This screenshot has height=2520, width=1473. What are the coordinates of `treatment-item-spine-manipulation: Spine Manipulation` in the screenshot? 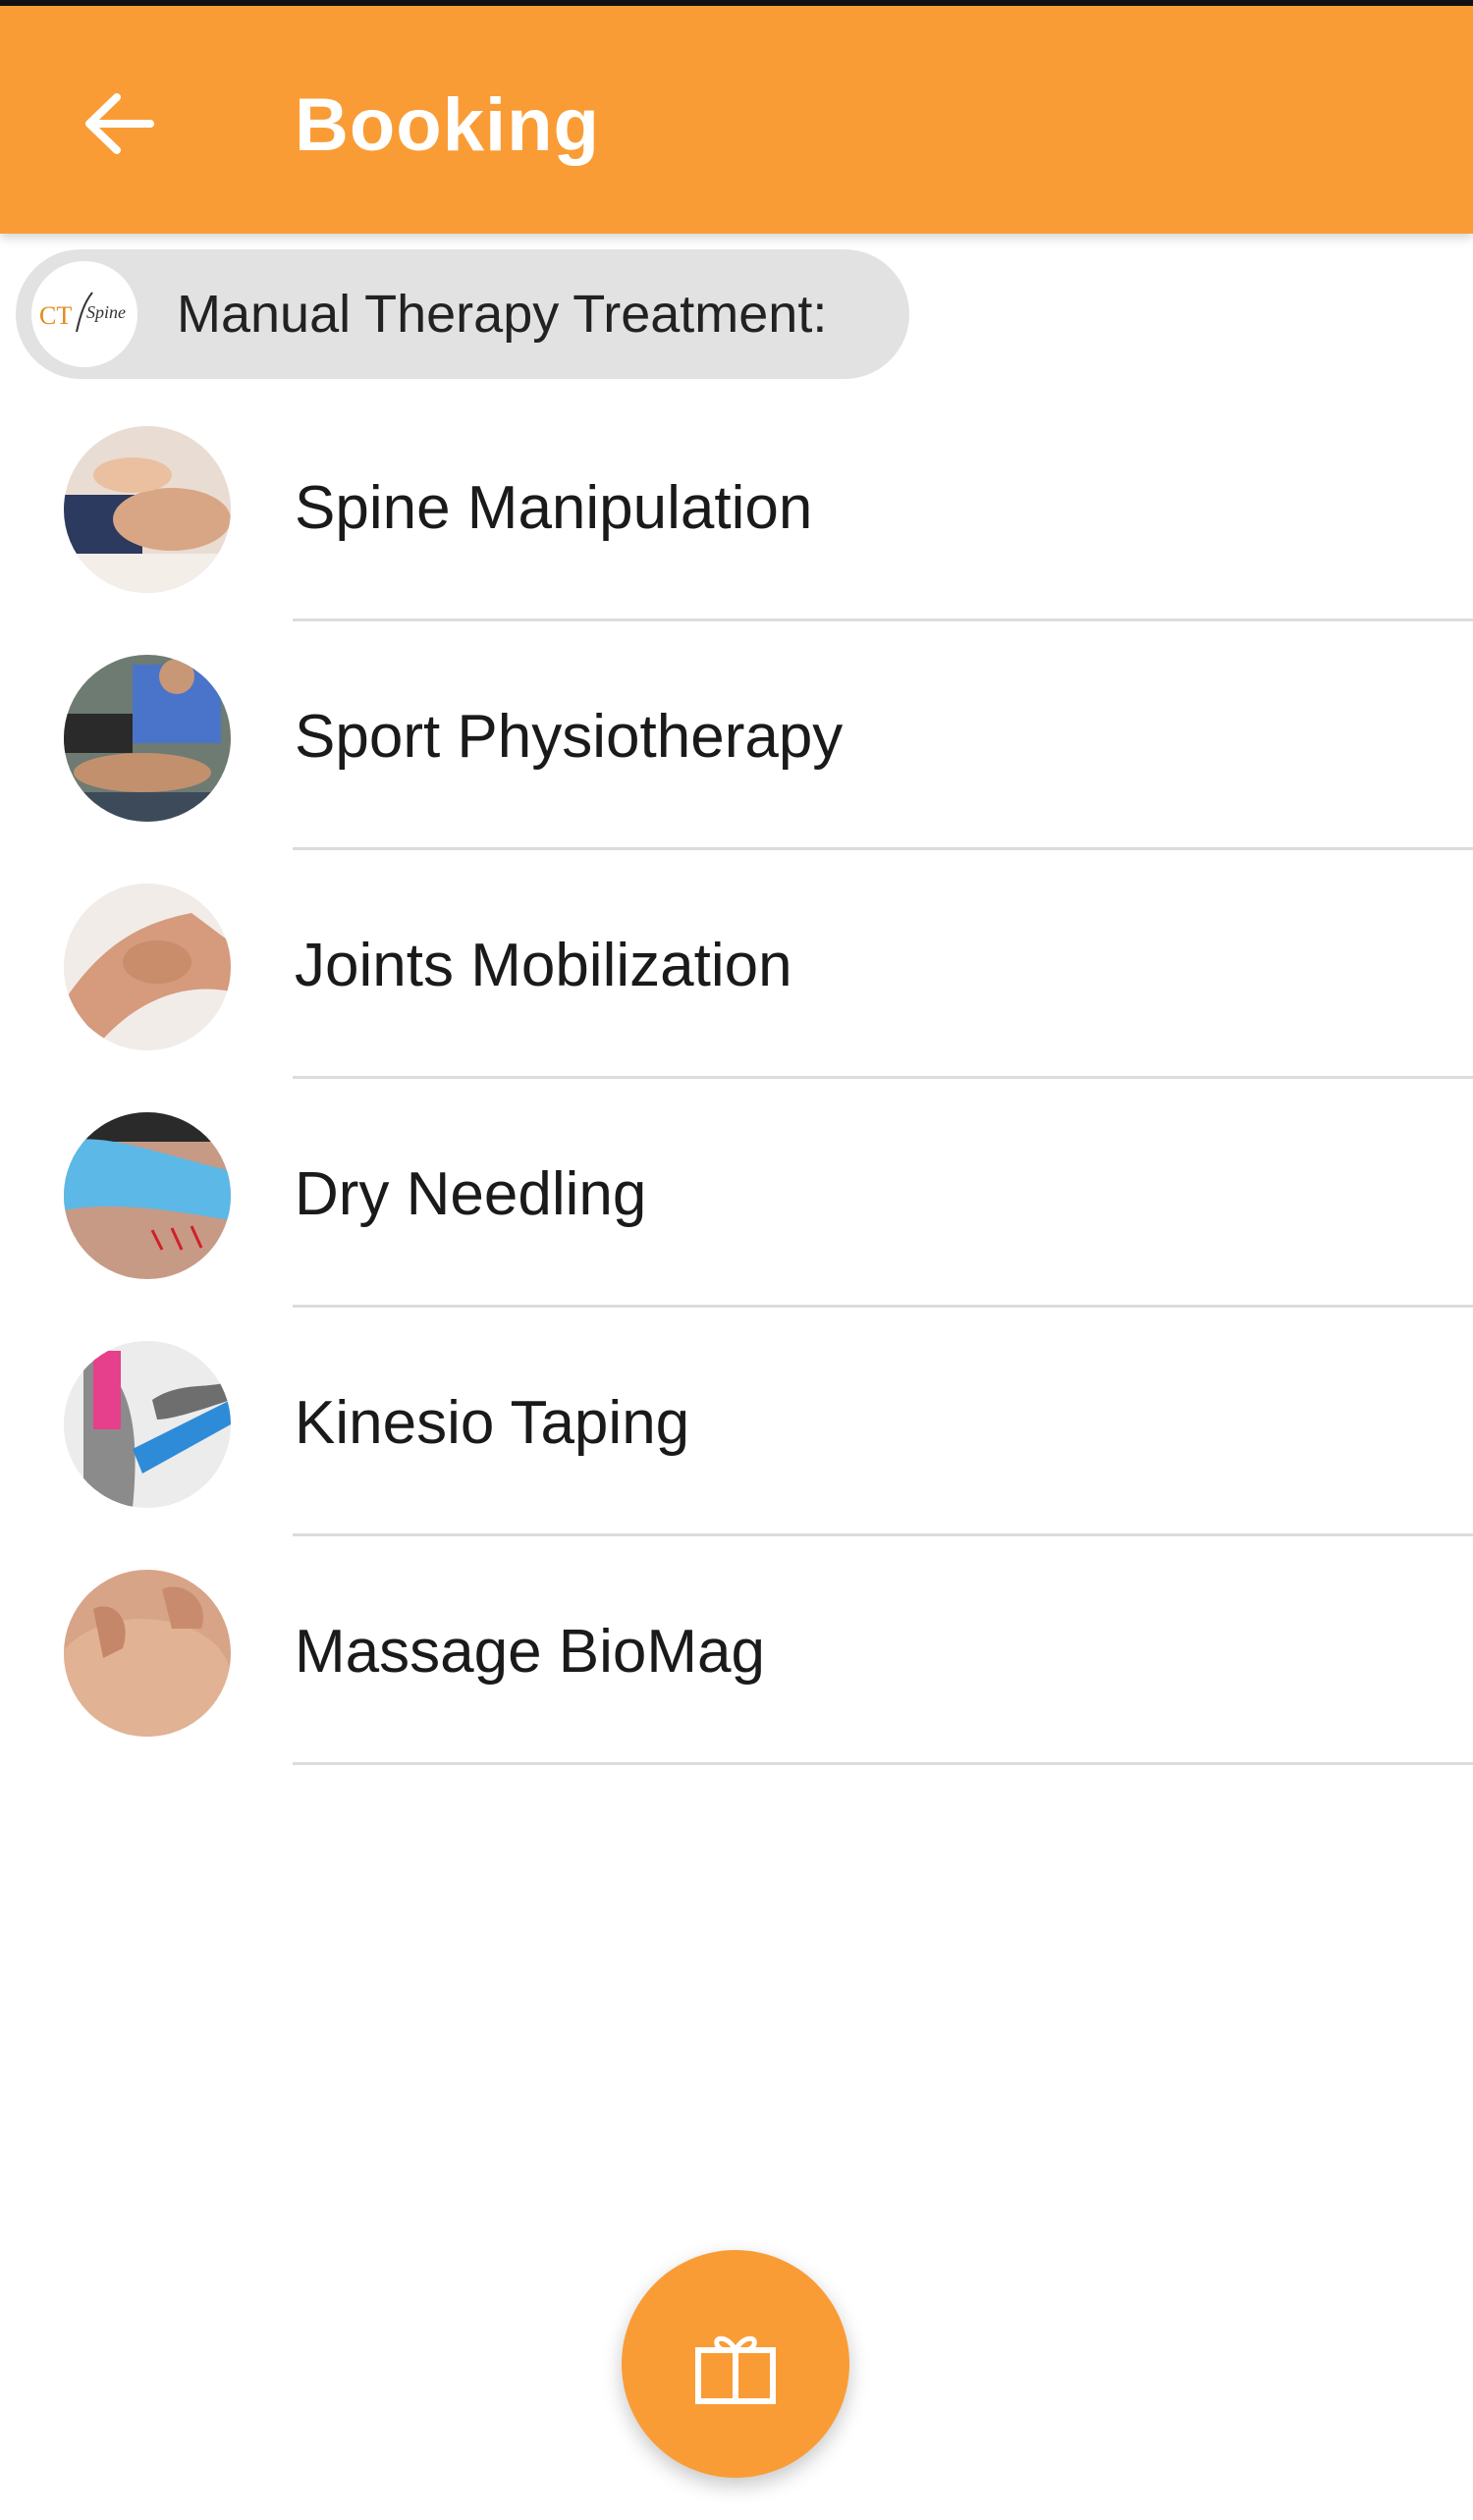 It's located at (736, 507).